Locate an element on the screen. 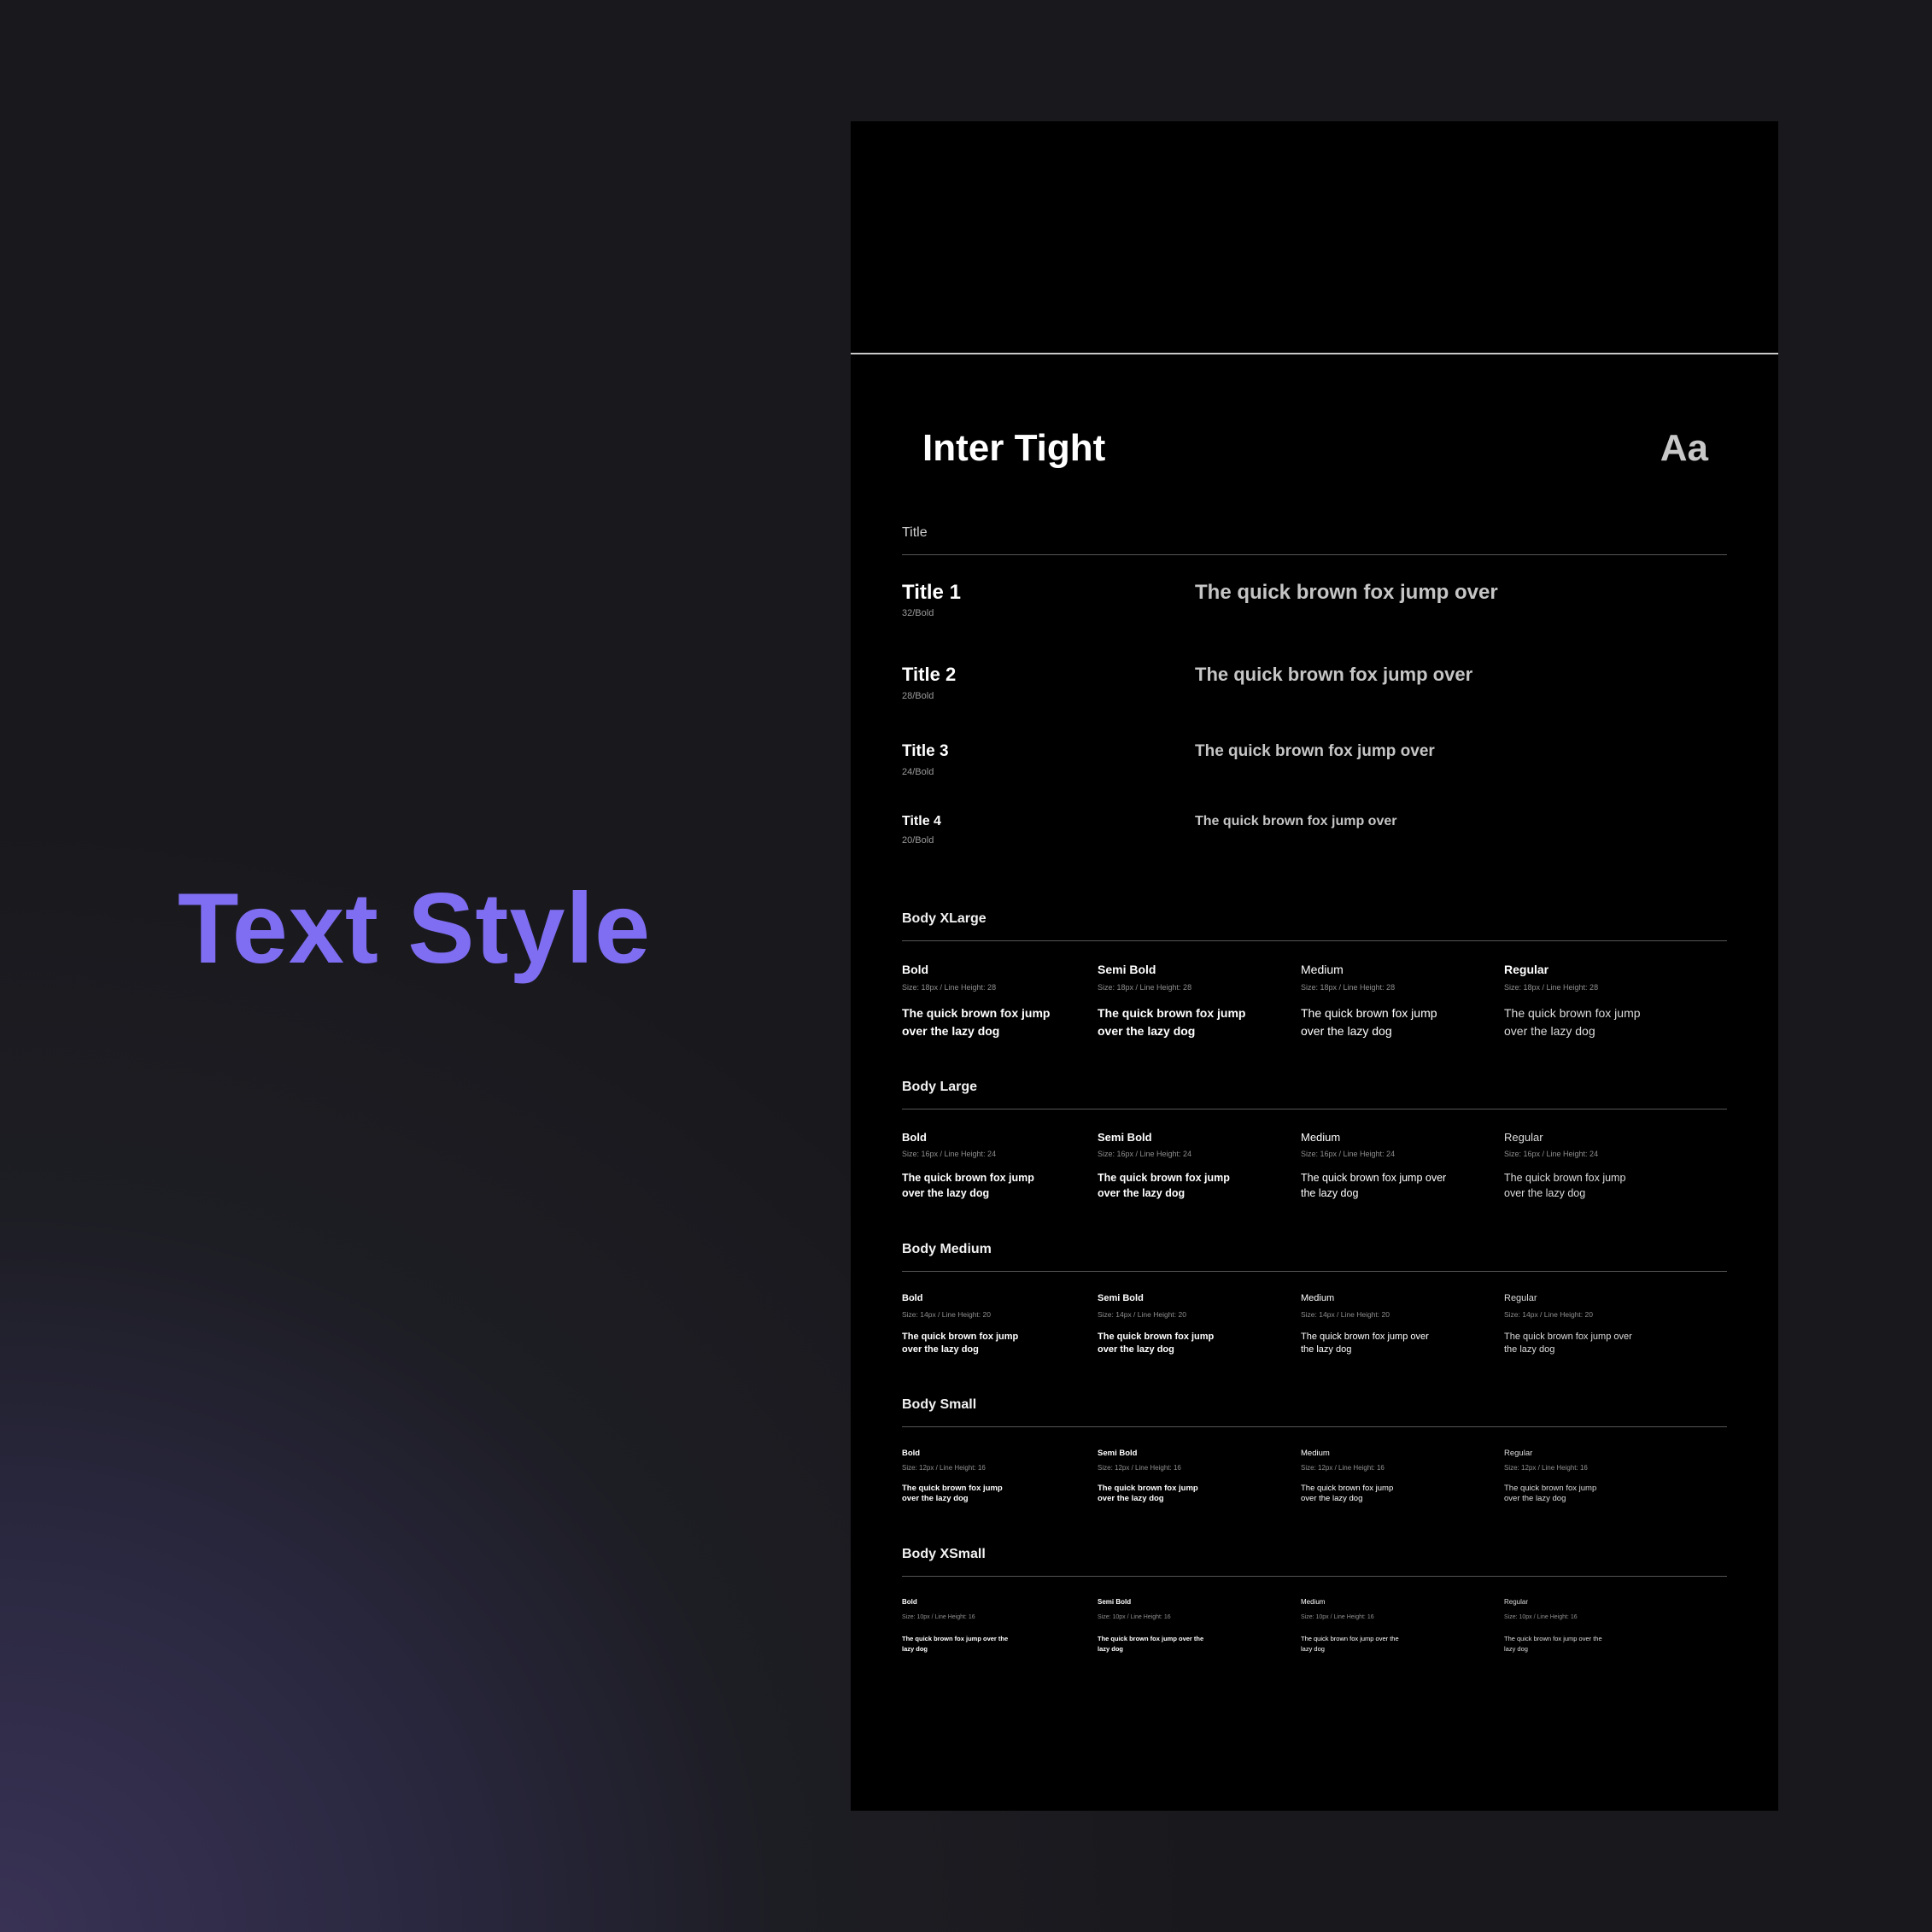  section-label-body-xsmall: Body XSmall is located at coordinates (1314, 1562).